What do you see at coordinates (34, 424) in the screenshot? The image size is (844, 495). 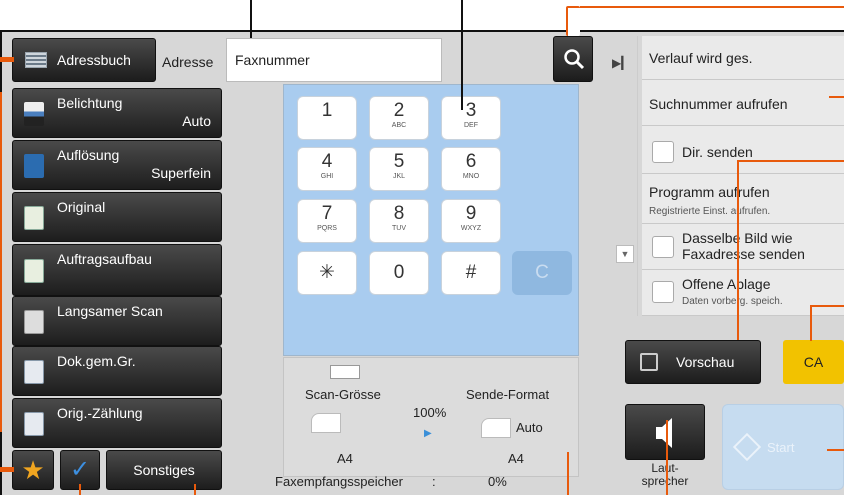 I see `count-icon` at bounding box center [34, 424].